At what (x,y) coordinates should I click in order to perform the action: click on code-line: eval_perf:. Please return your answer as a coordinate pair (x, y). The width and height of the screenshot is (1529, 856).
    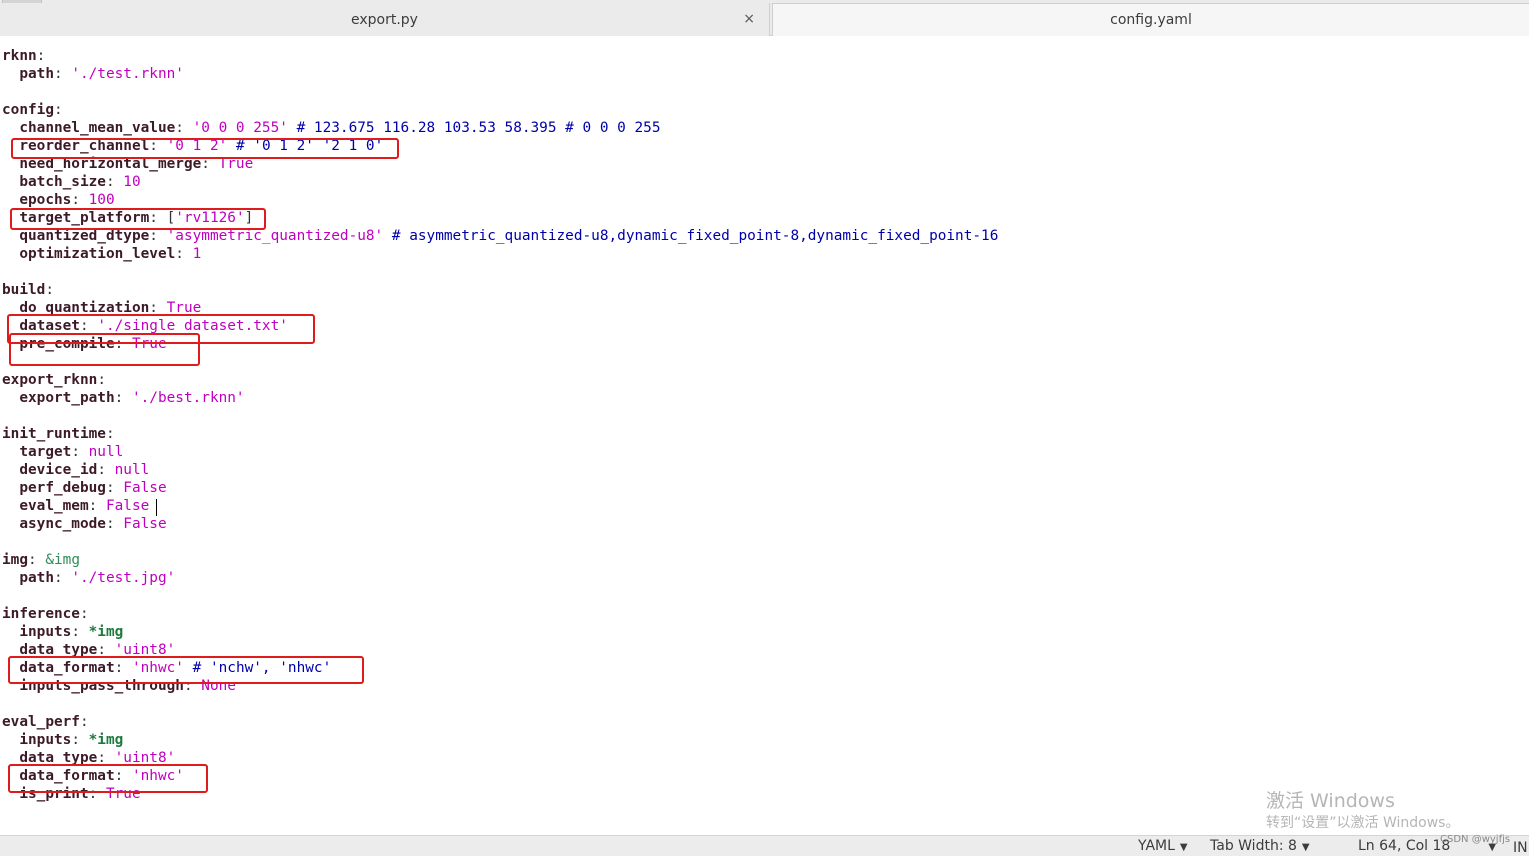
    Looking at the image, I should click on (45, 722).